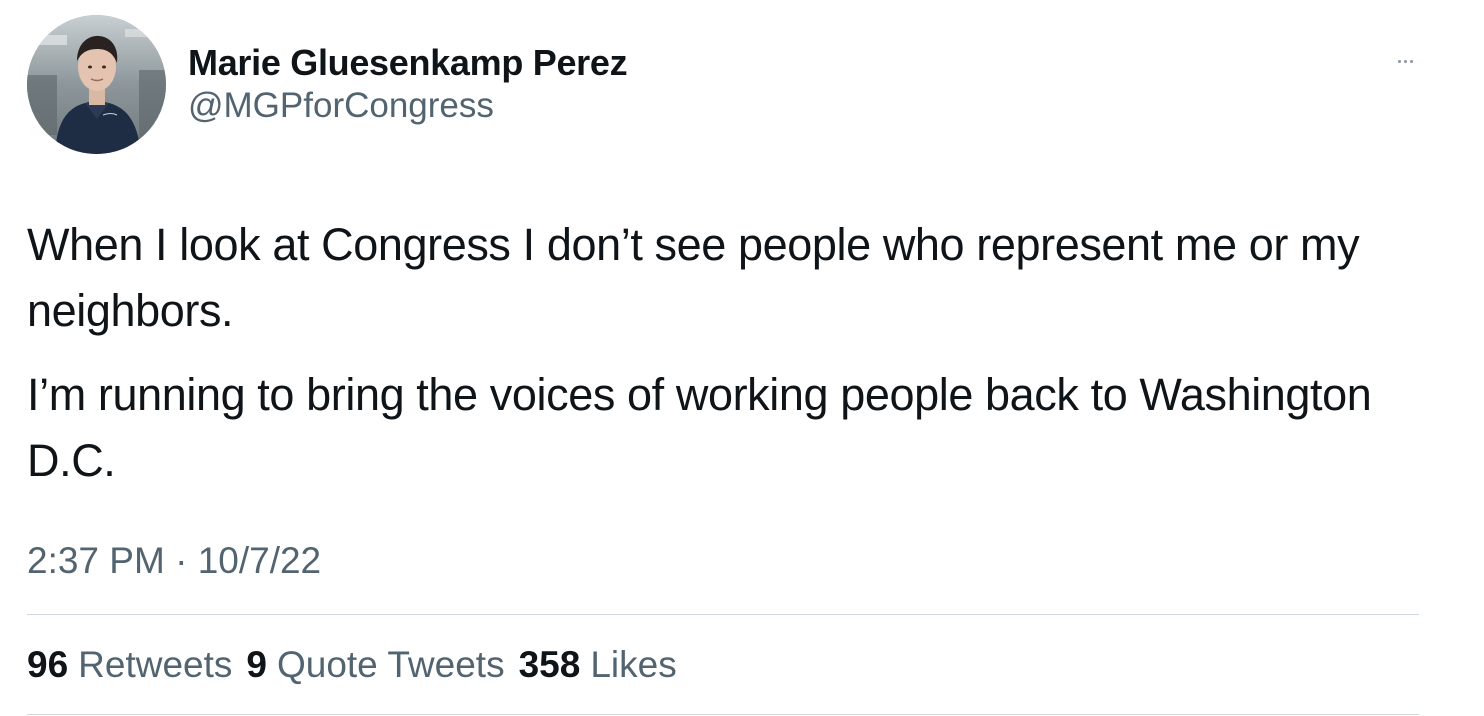 Image resolution: width=1484 pixels, height=716 pixels. What do you see at coordinates (174, 561) in the screenshot?
I see `tweet-timestamp: 2:37 PM · 10/7/22` at bounding box center [174, 561].